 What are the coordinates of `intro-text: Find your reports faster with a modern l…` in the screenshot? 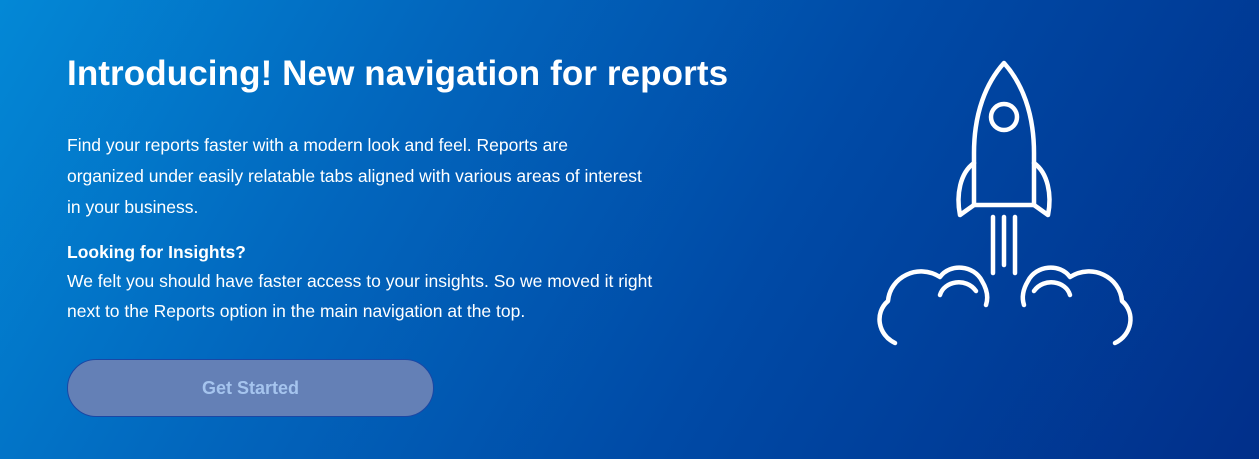 It's located at (354, 176).